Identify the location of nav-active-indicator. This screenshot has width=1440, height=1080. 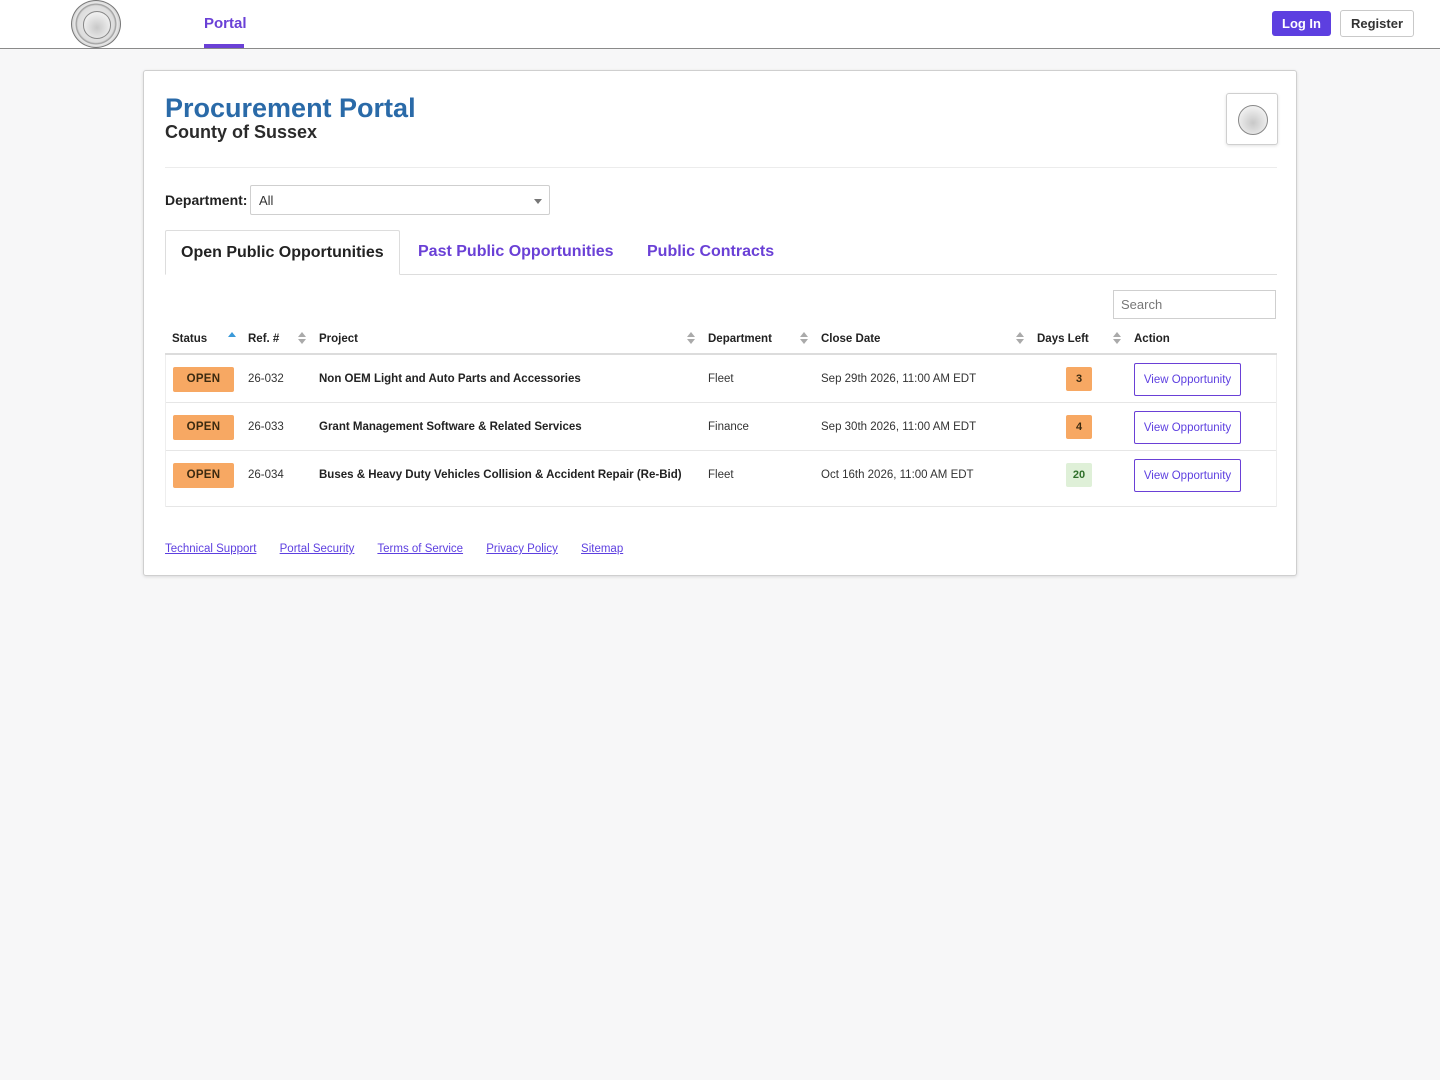
(224, 46).